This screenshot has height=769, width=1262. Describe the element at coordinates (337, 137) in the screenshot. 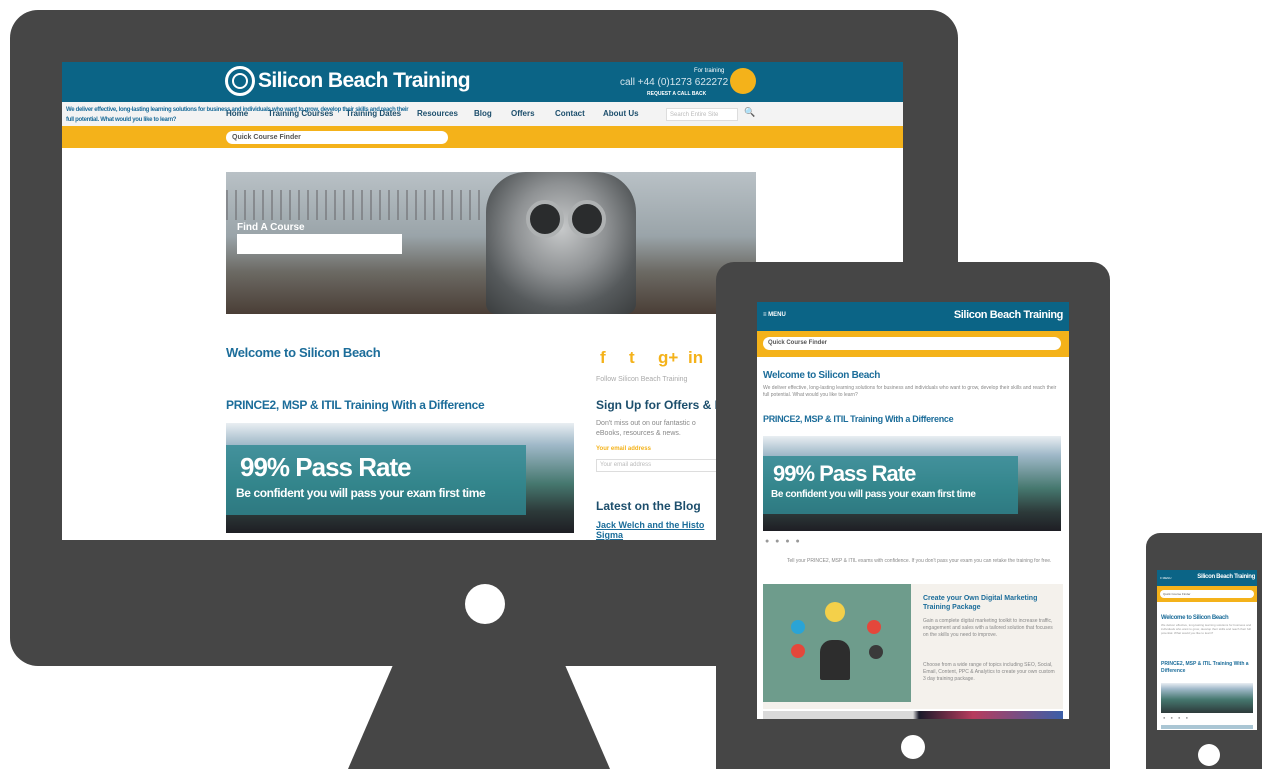

I see `quick-course-finder-input: Quick Course Finder` at that location.